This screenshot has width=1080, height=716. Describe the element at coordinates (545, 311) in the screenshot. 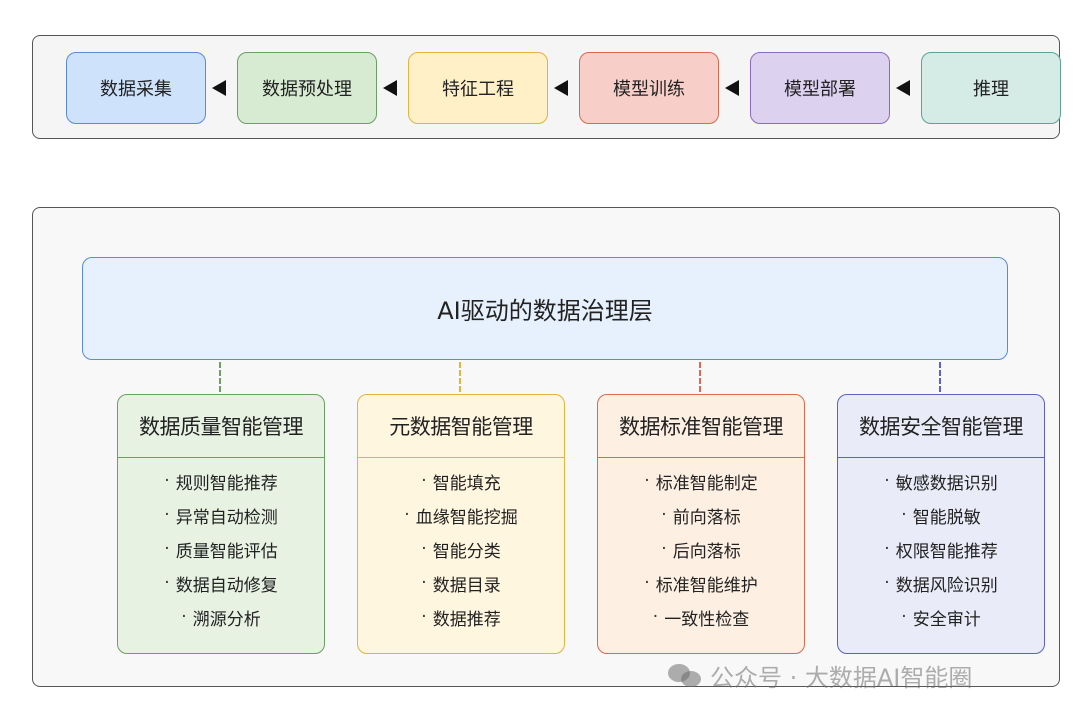

I see `governance-layer-title: AI驱动的数据治理层` at that location.